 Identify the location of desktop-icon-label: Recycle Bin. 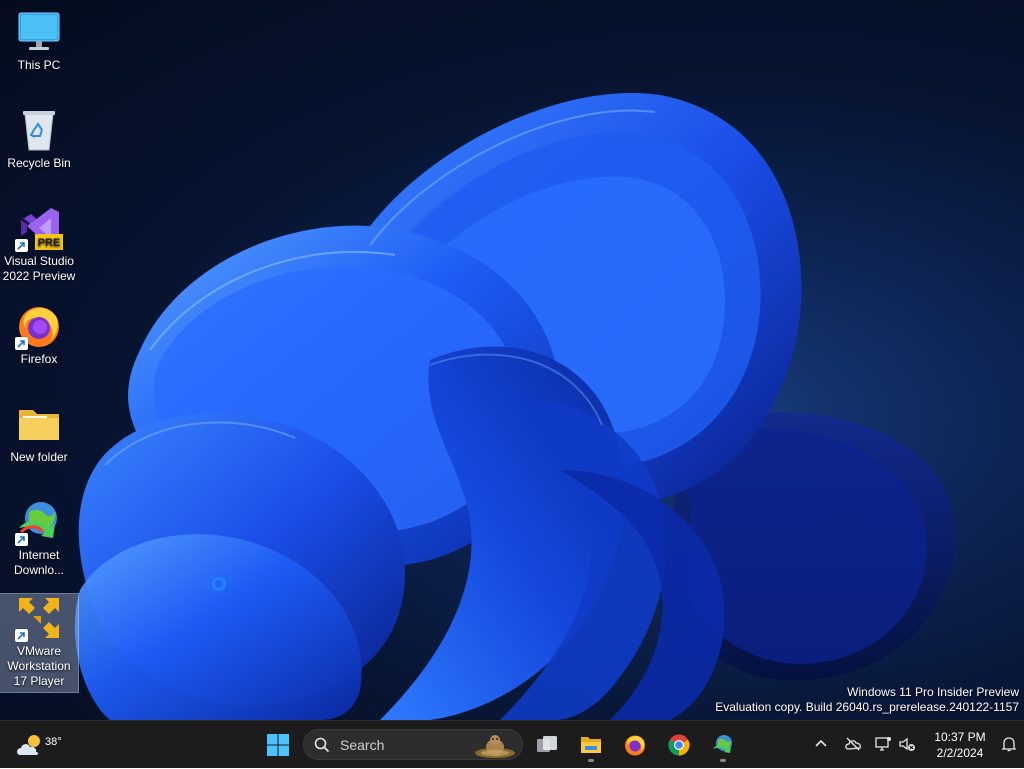
(39, 163).